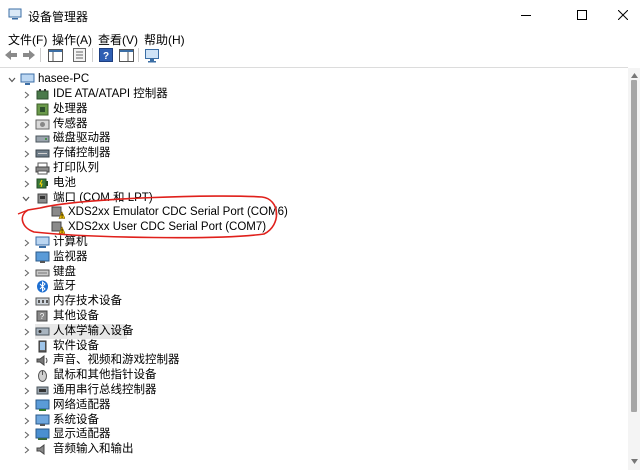 The width and height of the screenshot is (640, 470). Describe the element at coordinates (300, 272) in the screenshot. I see `tree-category-keyboard: 键盘` at that location.